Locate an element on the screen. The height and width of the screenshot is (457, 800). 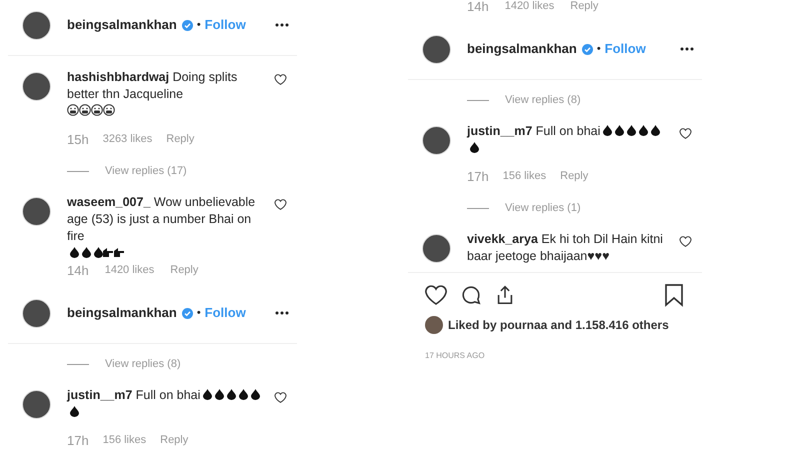
comment-icon is located at coordinates (471, 295).